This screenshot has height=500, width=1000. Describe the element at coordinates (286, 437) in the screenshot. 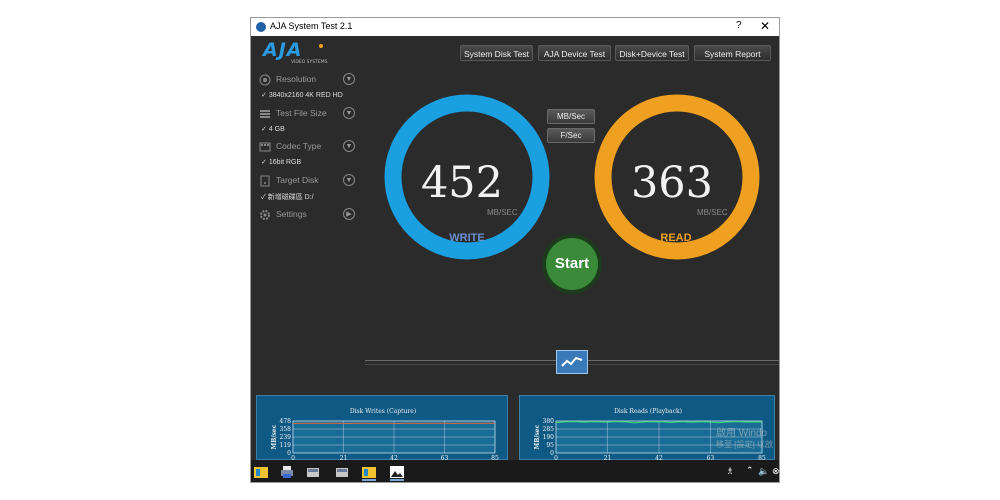

I see `disk-writes-y-tick-label: 239` at that location.